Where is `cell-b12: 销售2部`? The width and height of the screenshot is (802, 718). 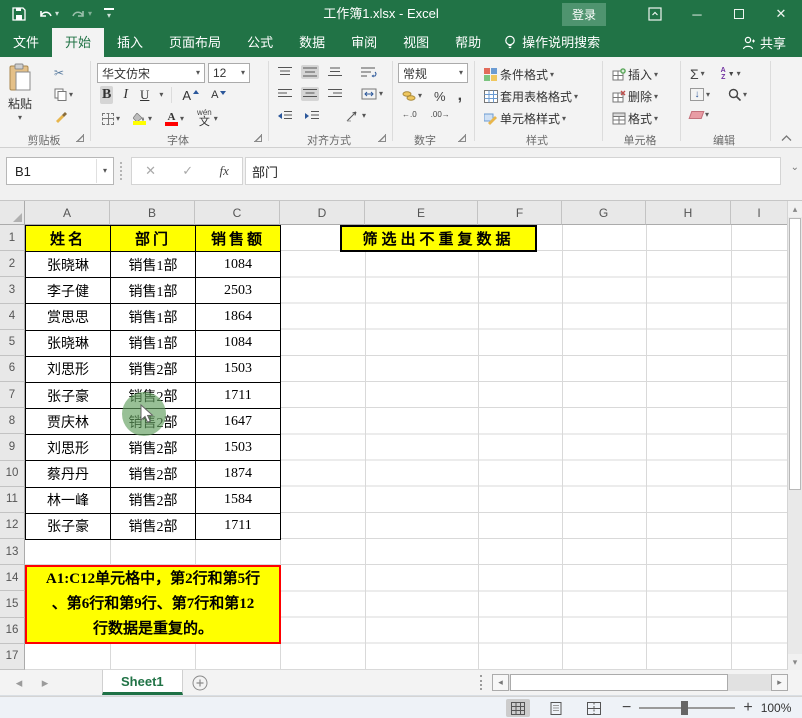
cell-b12: 销售2部 is located at coordinates (153, 526).